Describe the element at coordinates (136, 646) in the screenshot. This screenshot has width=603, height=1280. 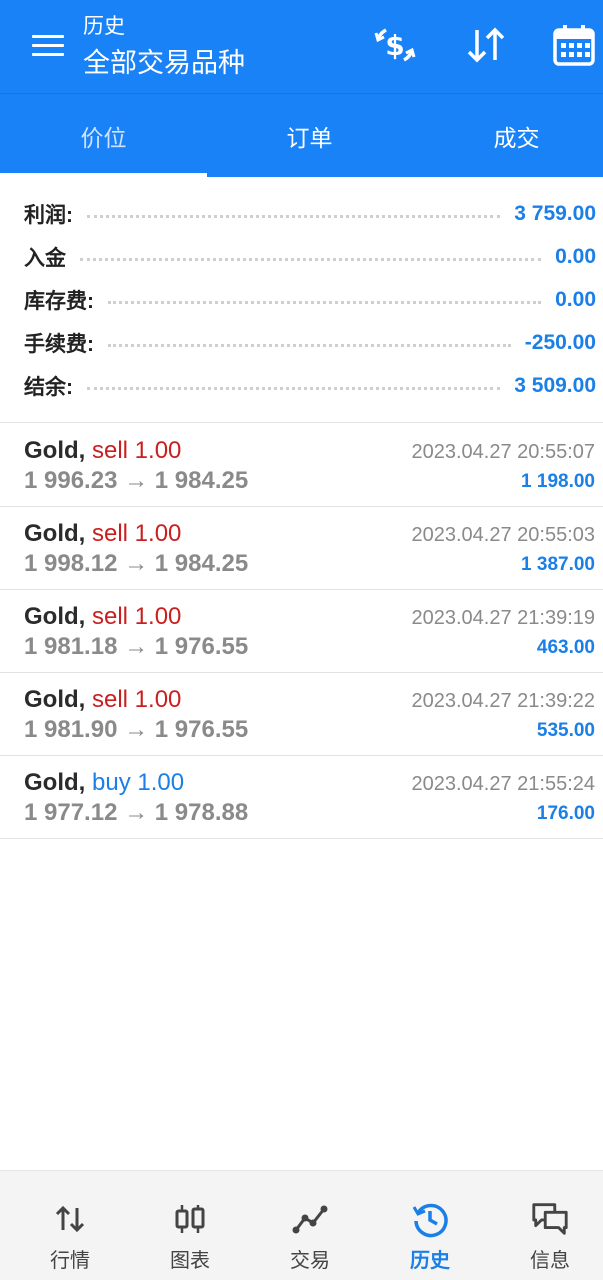
I see `deal-prices: 1 981.18 → 1 976.55` at that location.